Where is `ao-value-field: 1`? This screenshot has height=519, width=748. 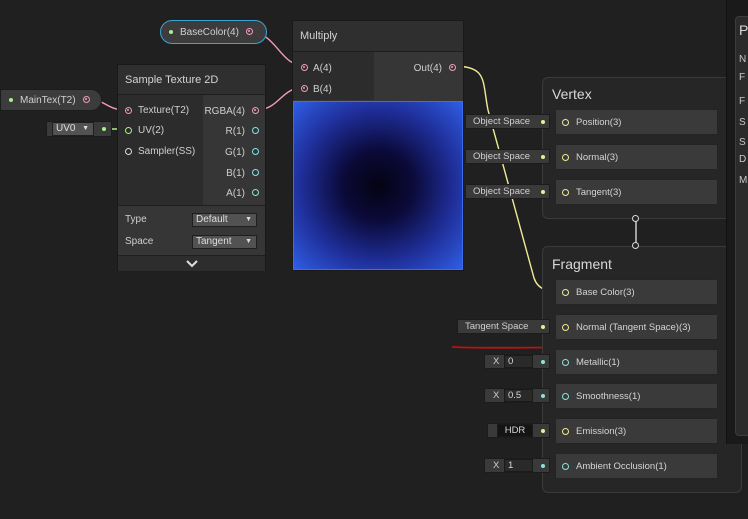 ao-value-field: 1 is located at coordinates (518, 465).